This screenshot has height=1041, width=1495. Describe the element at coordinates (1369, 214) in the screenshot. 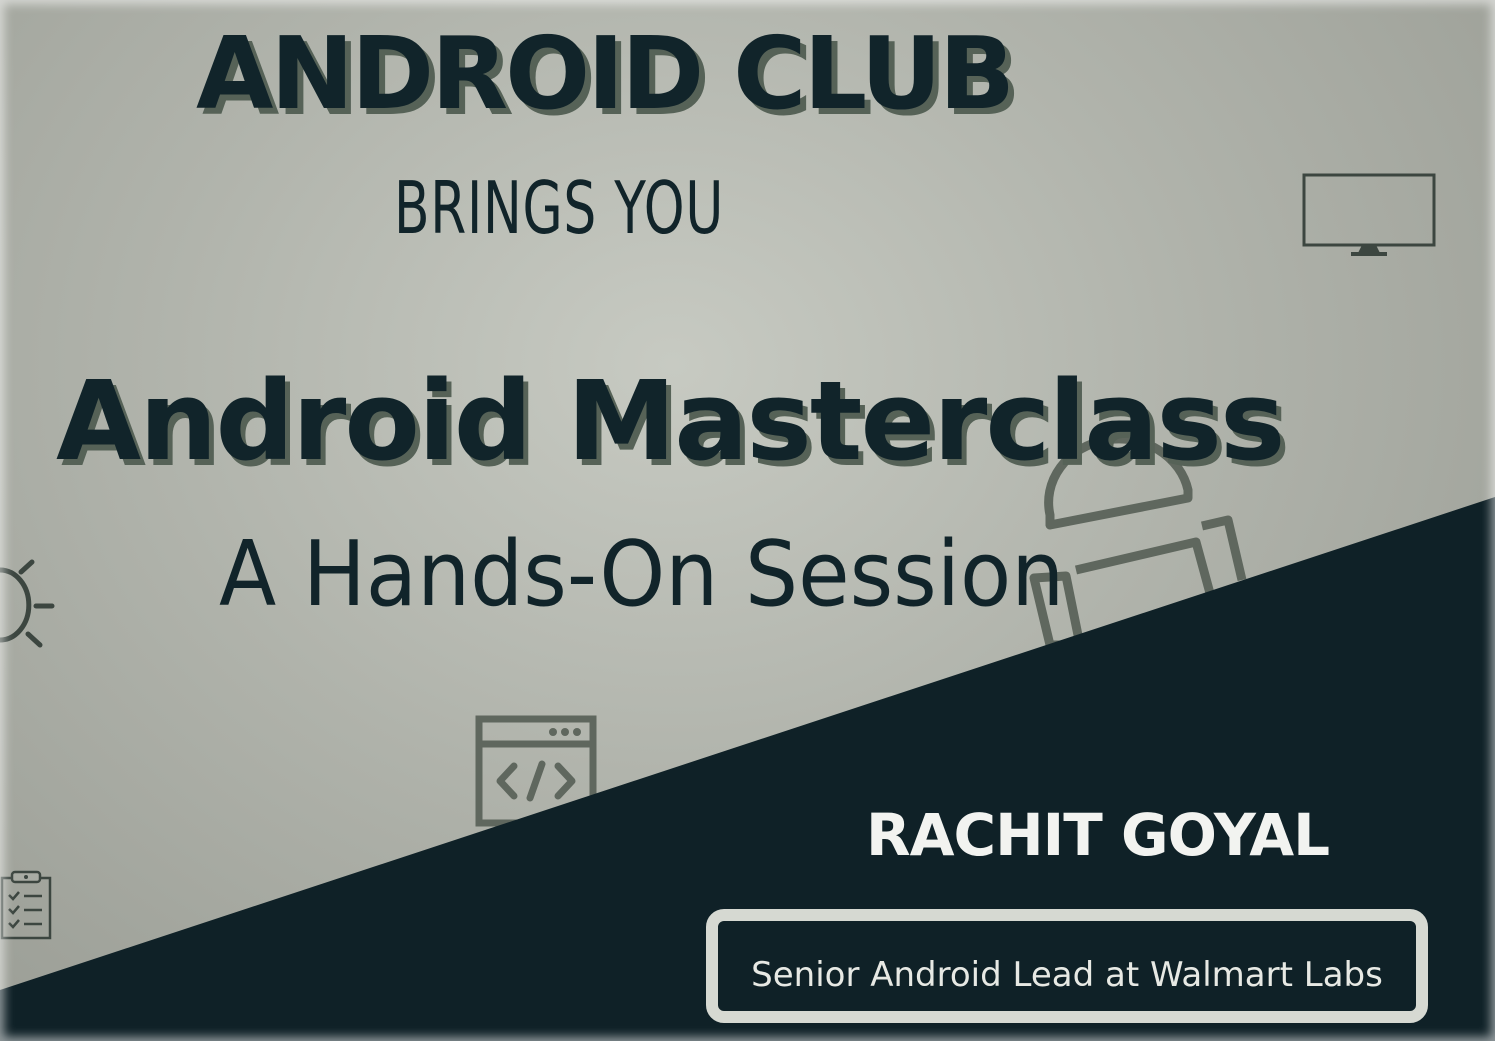

I see `monitor-icon` at that location.